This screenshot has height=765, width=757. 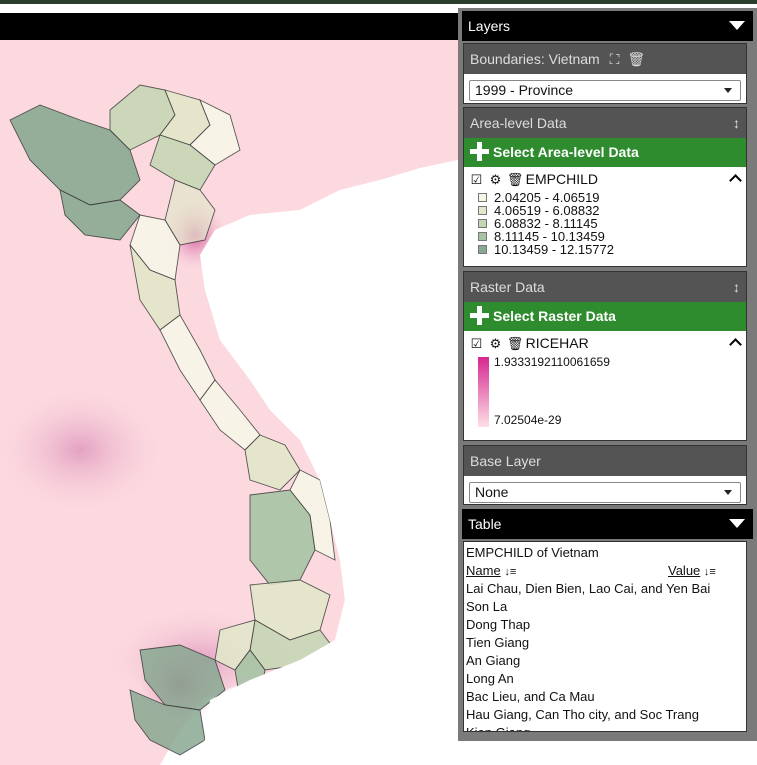 What do you see at coordinates (605, 607) in the screenshot?
I see `table-row: Son La` at bounding box center [605, 607].